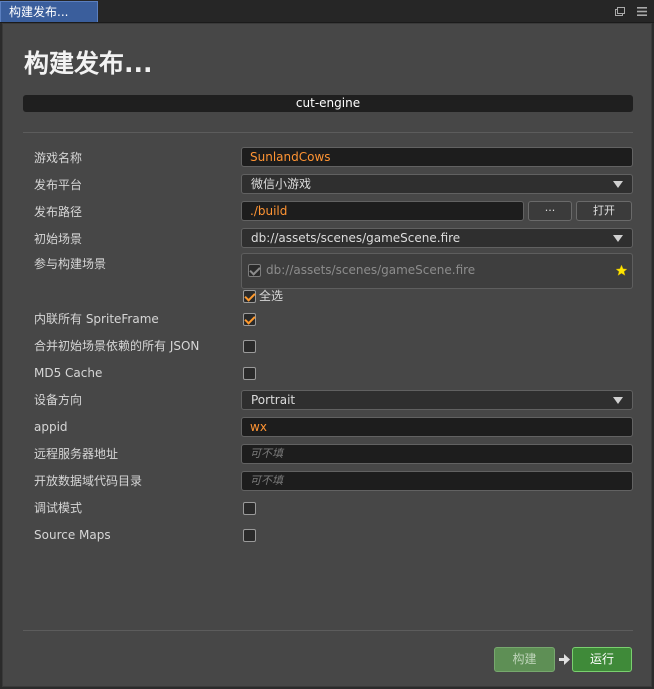 The image size is (654, 689). Describe the element at coordinates (249, 346) in the screenshot. I see `merge-json-checkbox` at that location.